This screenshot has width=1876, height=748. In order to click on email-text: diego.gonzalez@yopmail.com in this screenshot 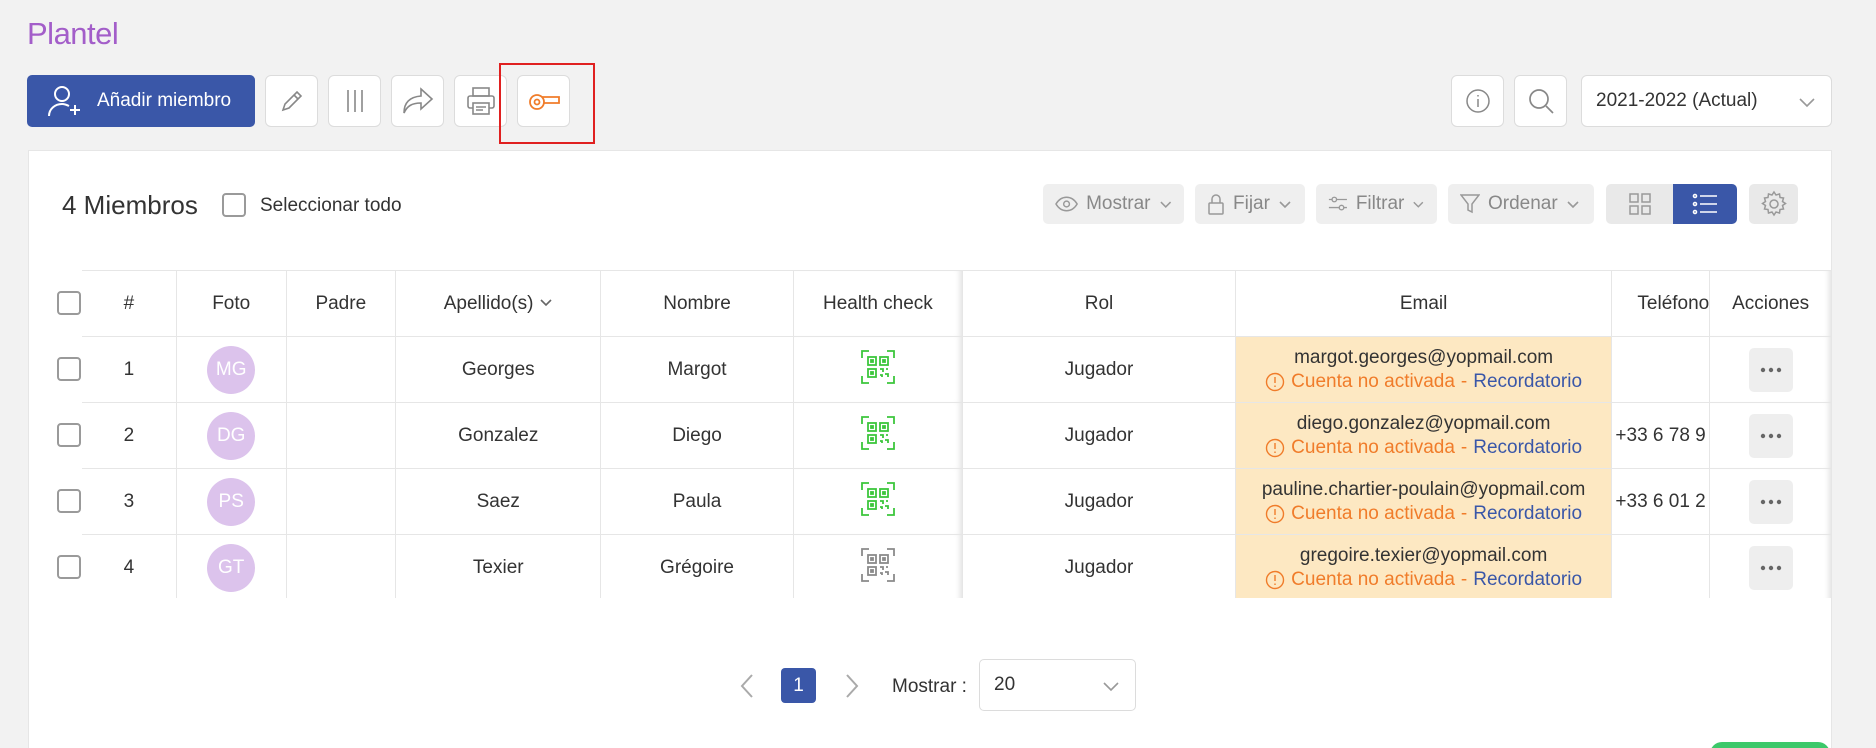, I will do `click(1423, 423)`.